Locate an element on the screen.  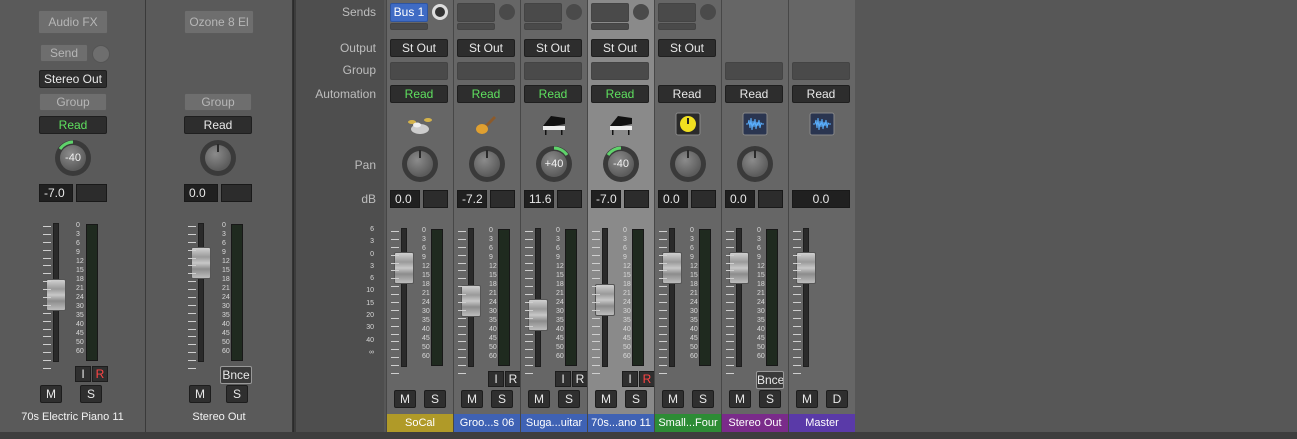
volume-value: -7.2 is located at coordinates (472, 199).